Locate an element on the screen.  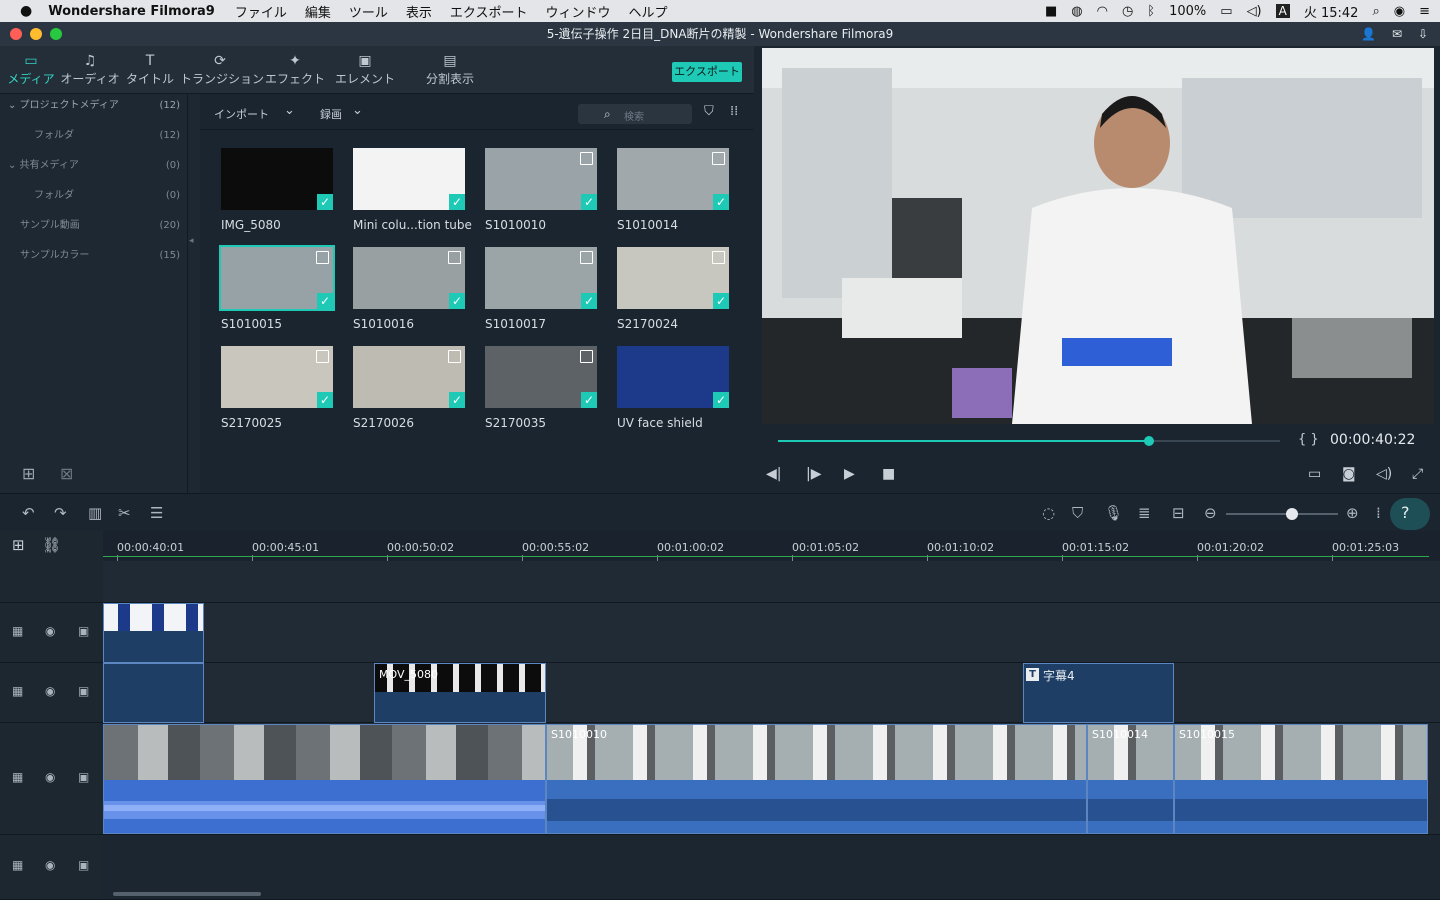
input-source: A is located at coordinates (1282, 11).